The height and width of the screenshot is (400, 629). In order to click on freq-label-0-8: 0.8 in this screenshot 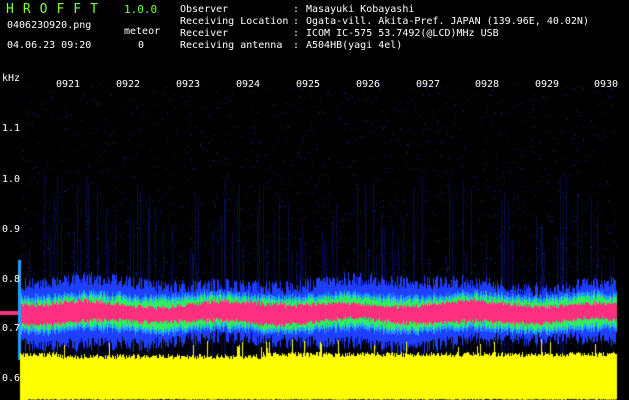, I will do `click(11, 279)`.